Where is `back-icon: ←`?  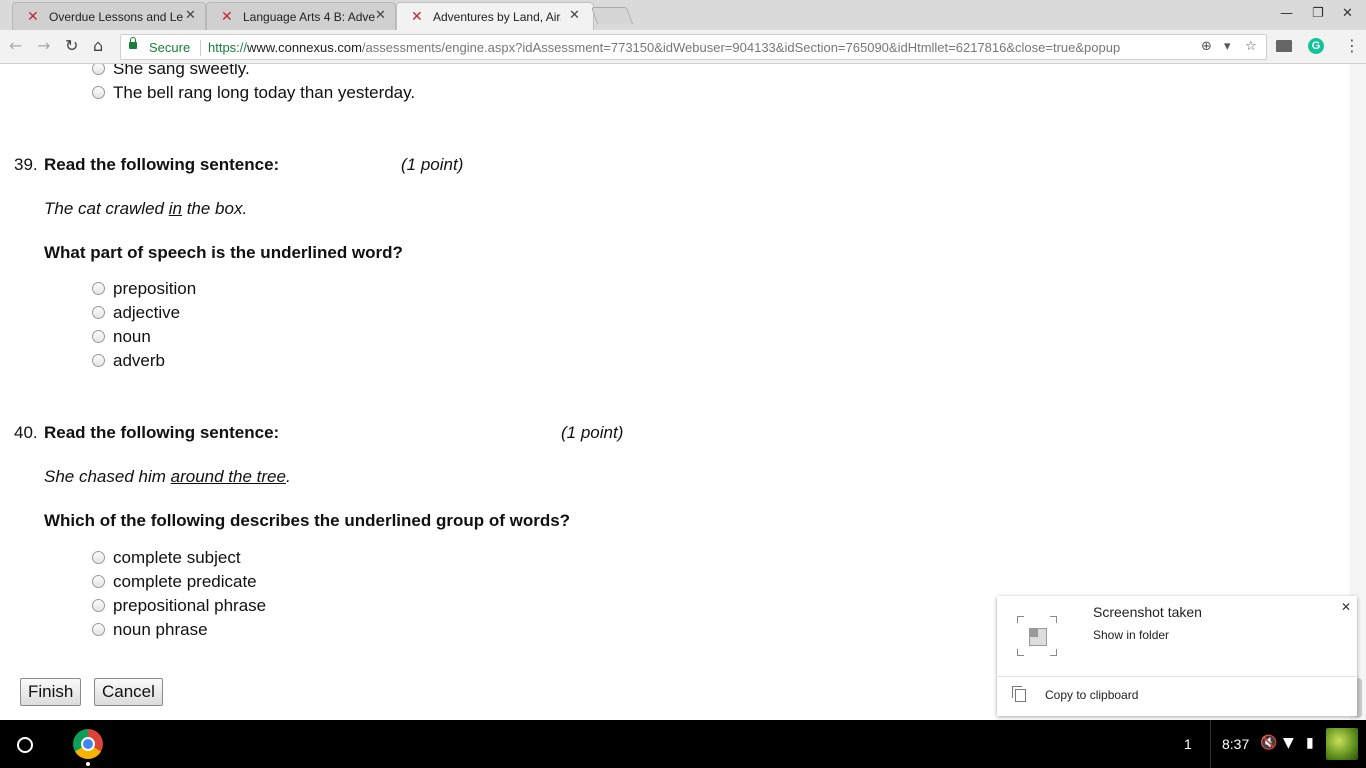
back-icon: ← is located at coordinates (15, 46).